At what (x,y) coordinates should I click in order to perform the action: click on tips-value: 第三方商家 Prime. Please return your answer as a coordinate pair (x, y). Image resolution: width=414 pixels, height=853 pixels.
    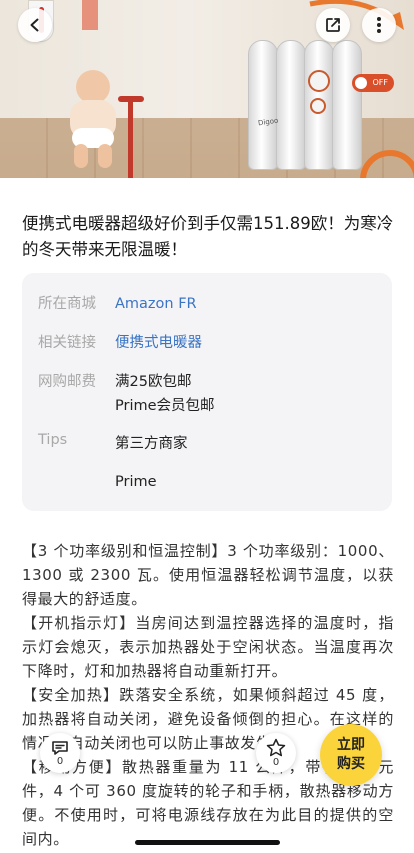
    Looking at the image, I should click on (245, 463).